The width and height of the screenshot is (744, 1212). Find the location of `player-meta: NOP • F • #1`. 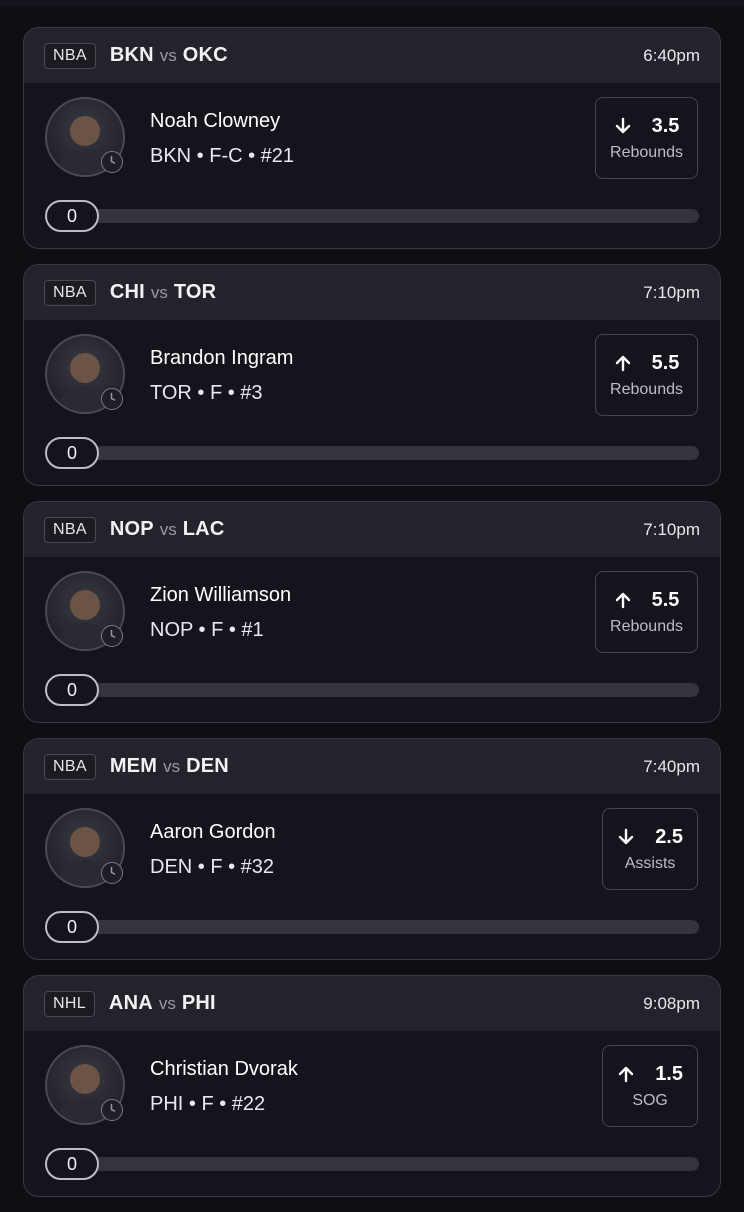

player-meta: NOP • F • #1 is located at coordinates (207, 630).